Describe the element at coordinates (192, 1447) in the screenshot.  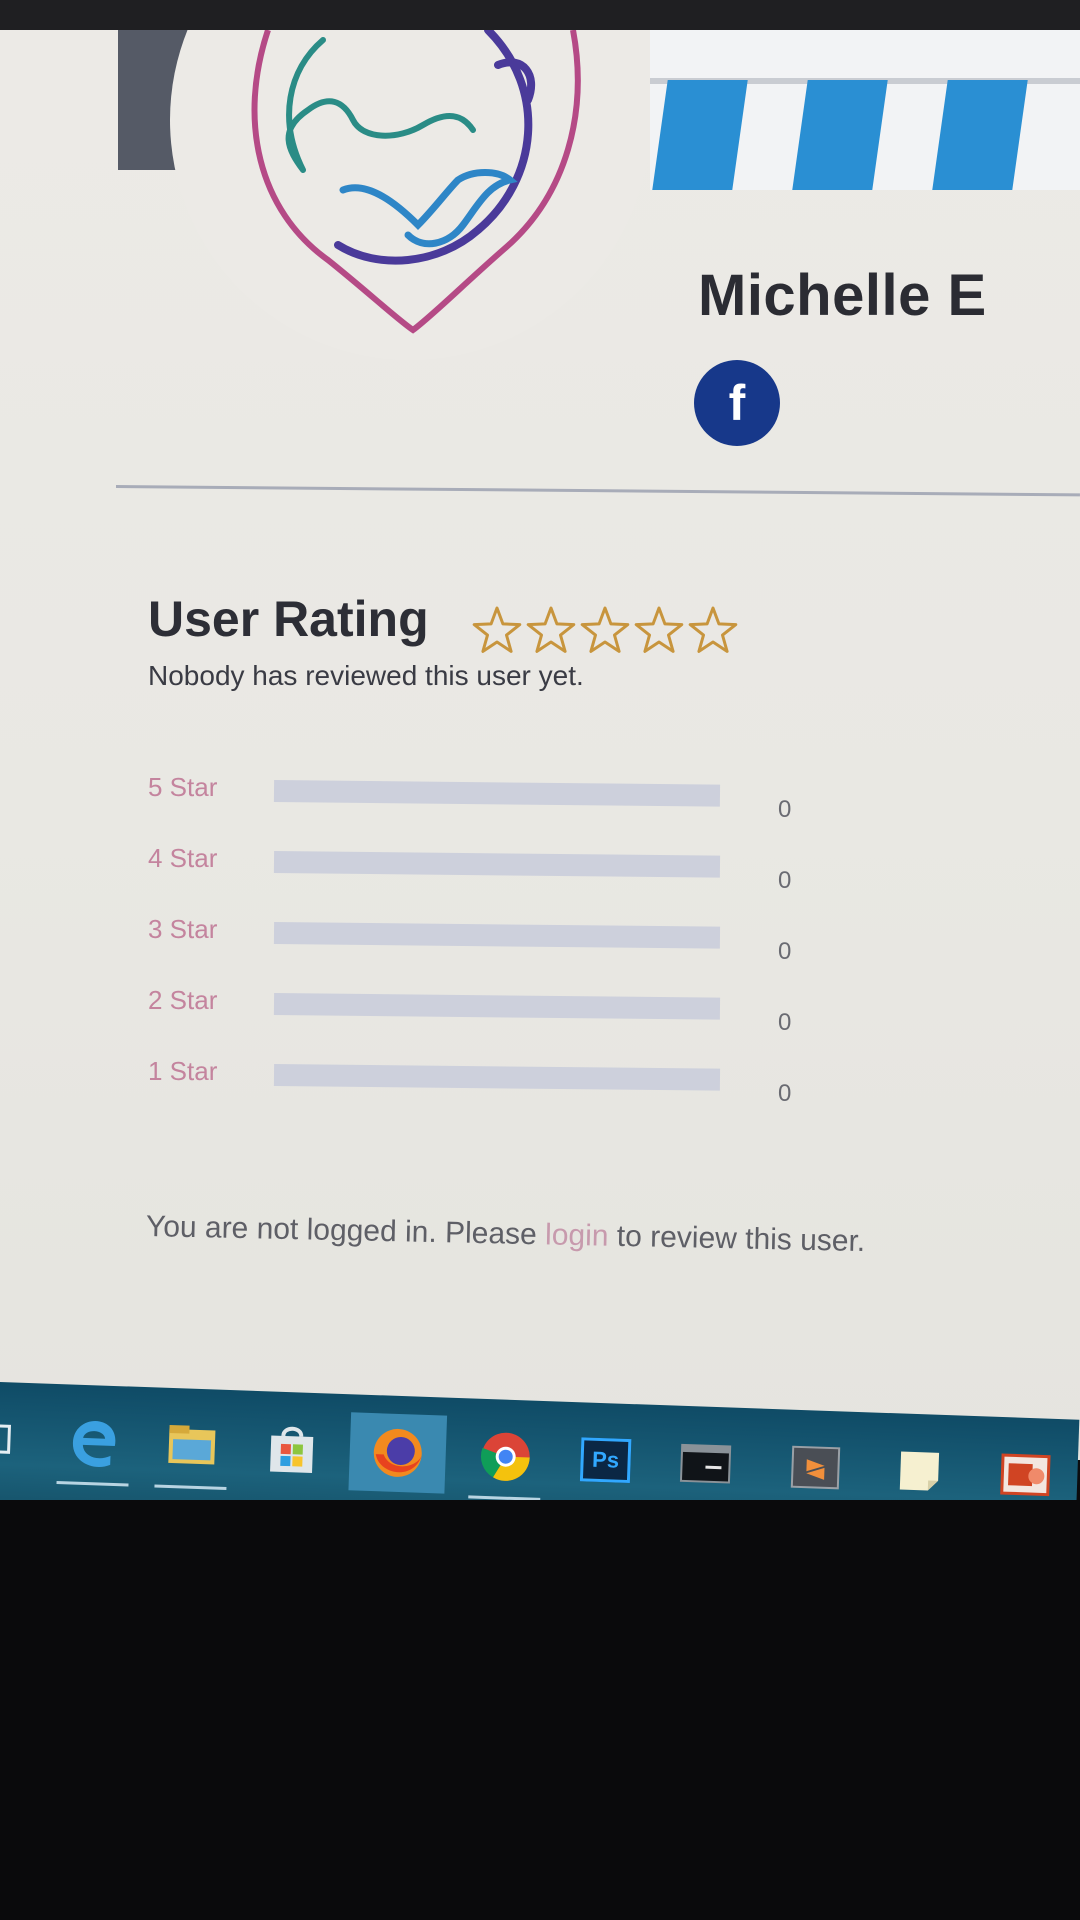
I see `file-explorer-icon` at that location.